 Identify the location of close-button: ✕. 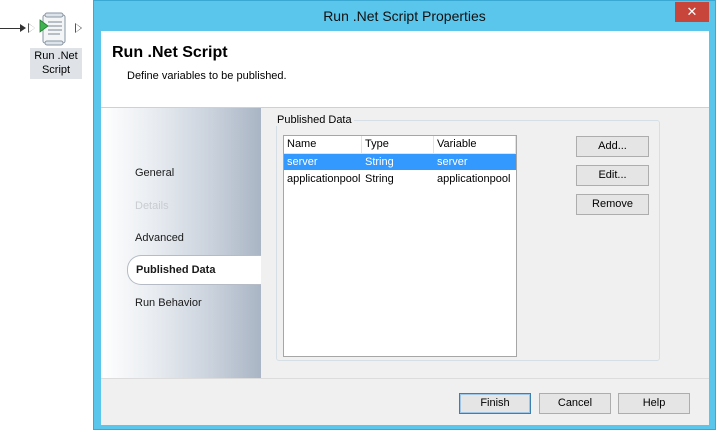
(692, 12).